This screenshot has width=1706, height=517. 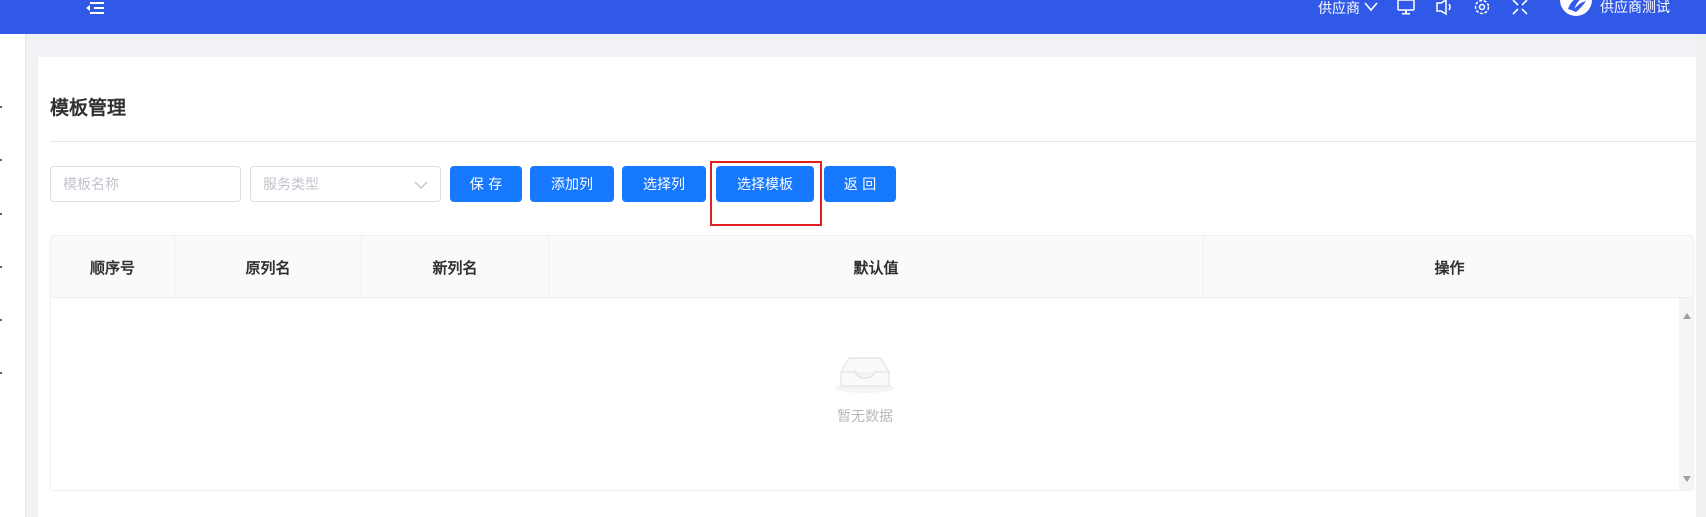 I want to click on page-scrollbar, so click(x=1701, y=275).